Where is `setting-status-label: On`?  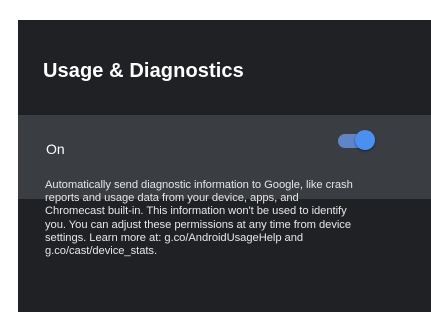 setting-status-label: On is located at coordinates (55, 149).